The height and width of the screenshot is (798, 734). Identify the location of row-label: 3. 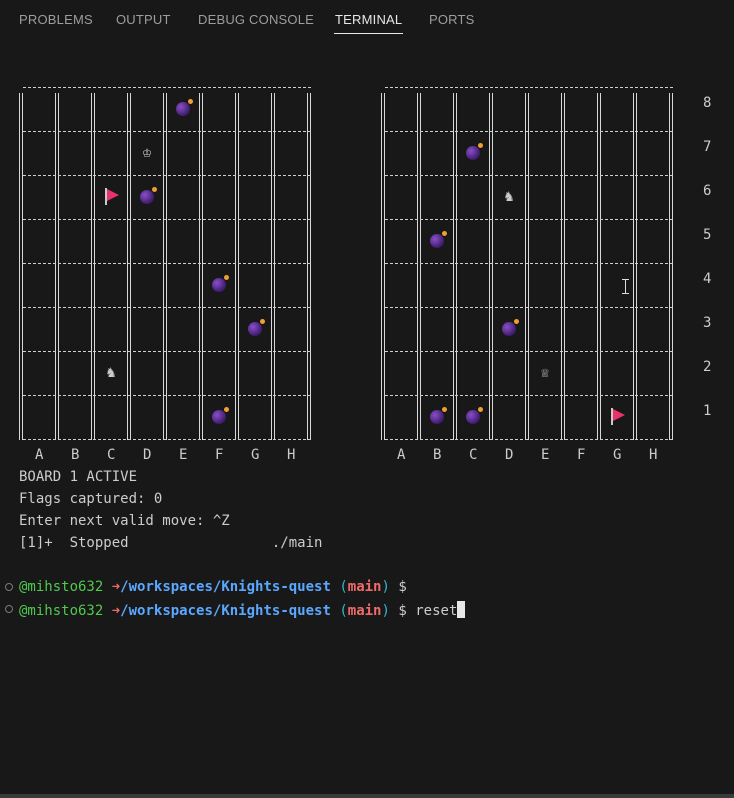
(707, 323).